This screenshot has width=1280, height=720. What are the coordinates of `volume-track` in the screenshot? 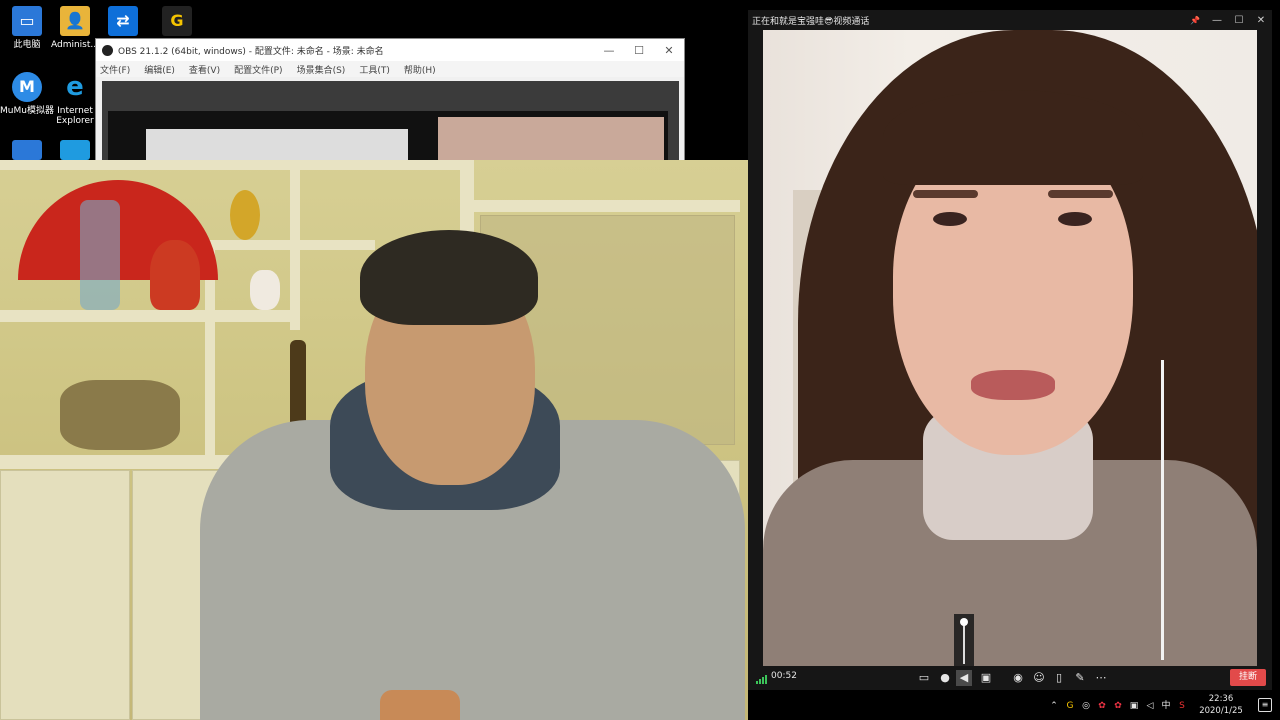 It's located at (964, 642).